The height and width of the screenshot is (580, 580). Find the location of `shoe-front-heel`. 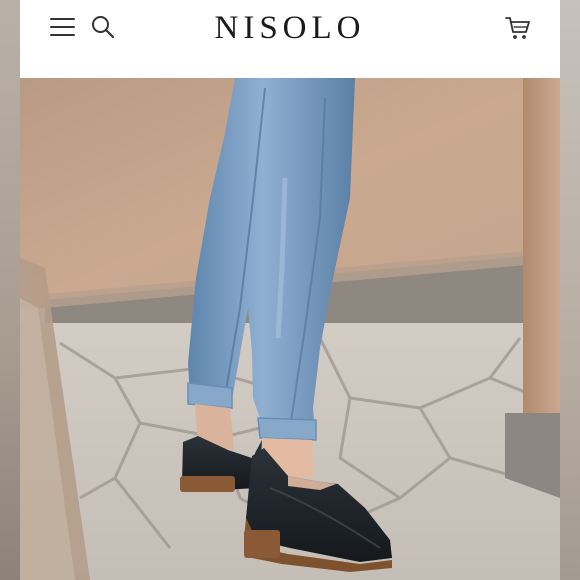

shoe-front-heel is located at coordinates (262, 544).